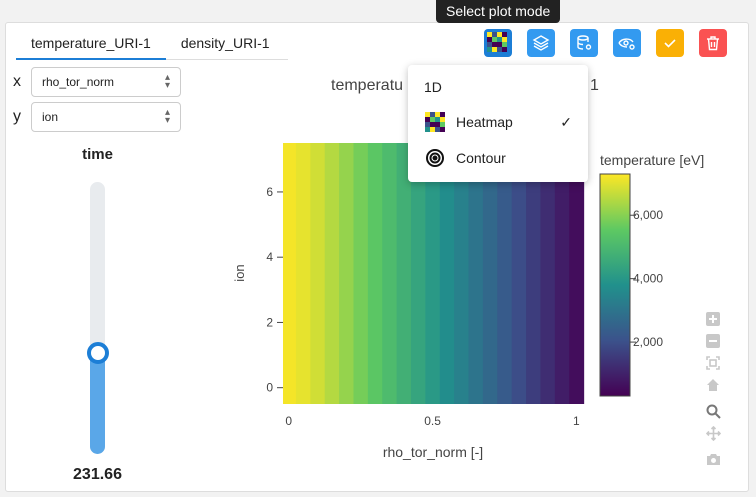 This screenshot has width=756, height=497. What do you see at coordinates (50, 117) in the screenshot?
I see `y-axis-value: ion` at bounding box center [50, 117].